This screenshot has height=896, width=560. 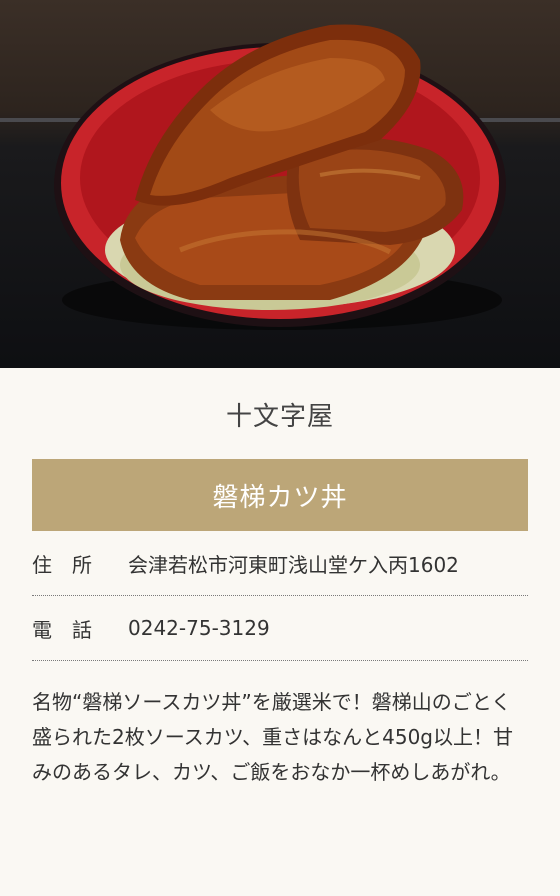 I want to click on address-row: 住 所 会津若松市河東町浅山堂ケ入丙1602, so click(x=280, y=563).